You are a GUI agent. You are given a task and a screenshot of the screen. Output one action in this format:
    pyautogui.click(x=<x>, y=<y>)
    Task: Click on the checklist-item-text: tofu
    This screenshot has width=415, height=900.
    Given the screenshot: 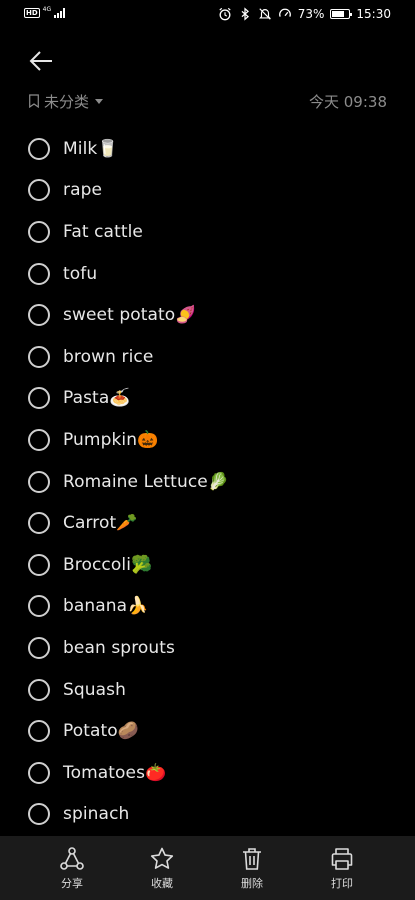 What is the action you would take?
    pyautogui.click(x=80, y=274)
    